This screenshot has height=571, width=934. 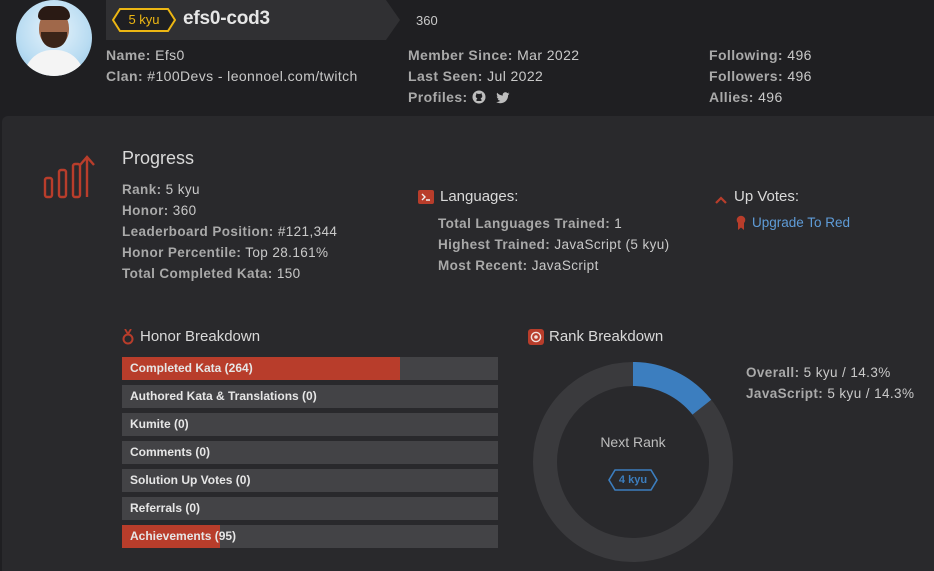 What do you see at coordinates (518, 265) in the screenshot?
I see `languages-recent: Most Recent: JavaScript` at bounding box center [518, 265].